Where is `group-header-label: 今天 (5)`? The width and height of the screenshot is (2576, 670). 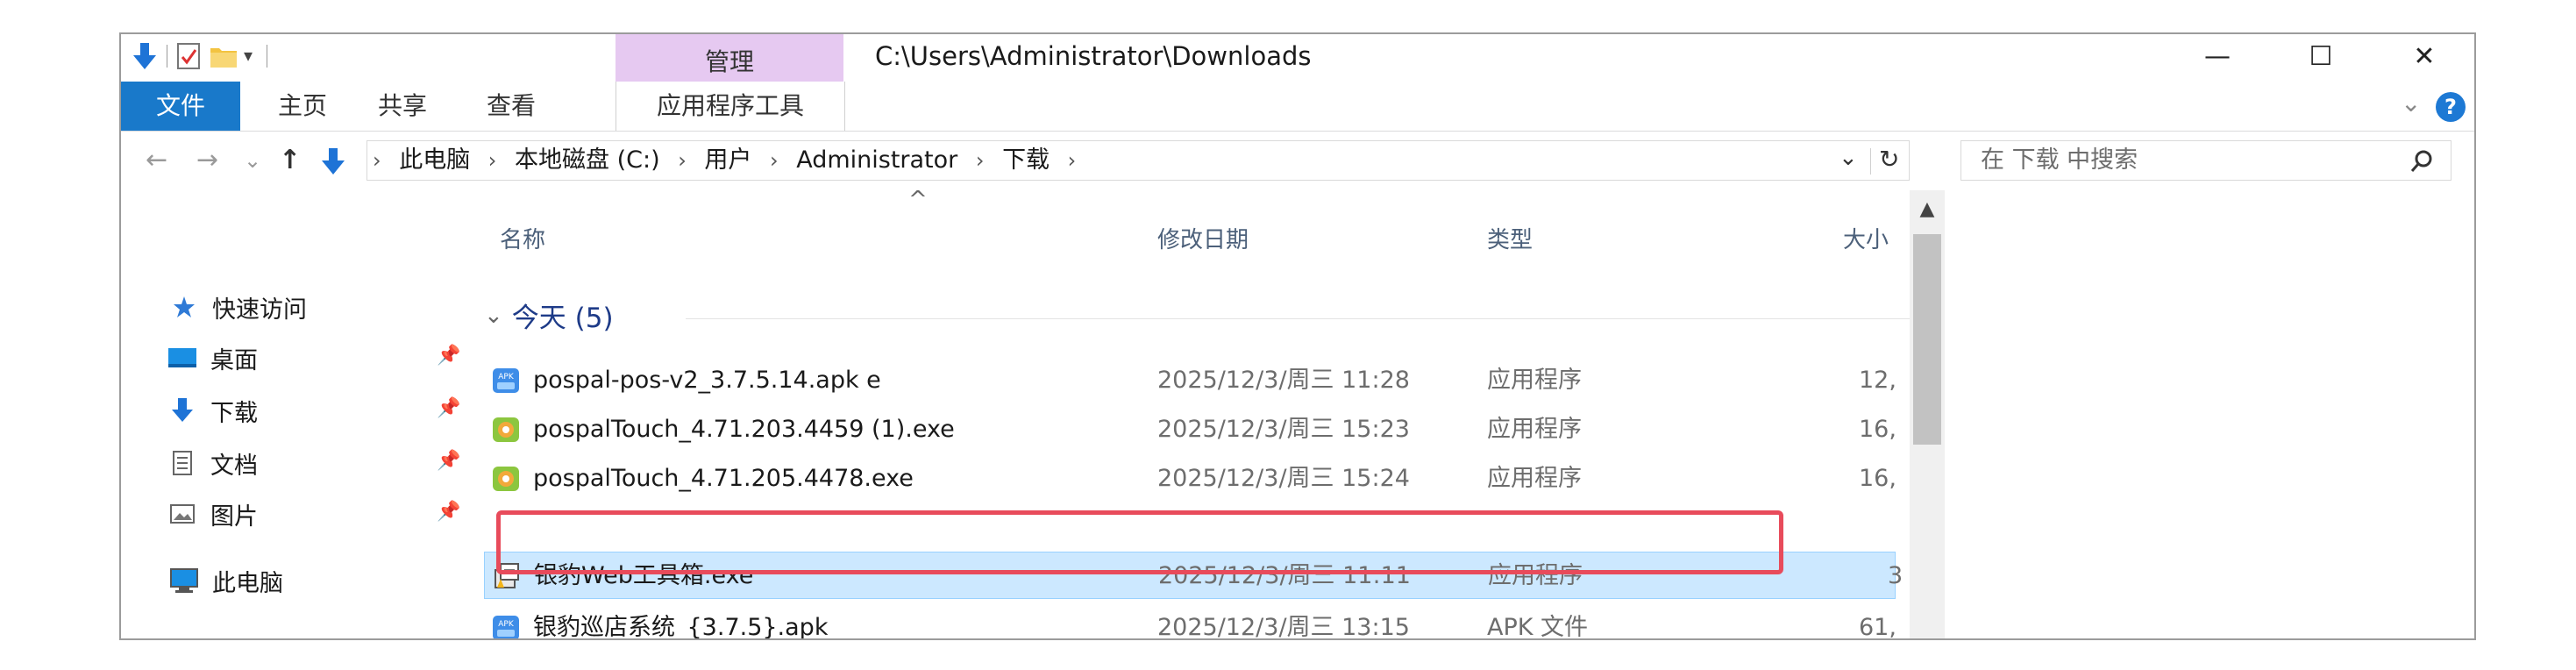
group-header-label: 今天 (5) is located at coordinates (562, 318).